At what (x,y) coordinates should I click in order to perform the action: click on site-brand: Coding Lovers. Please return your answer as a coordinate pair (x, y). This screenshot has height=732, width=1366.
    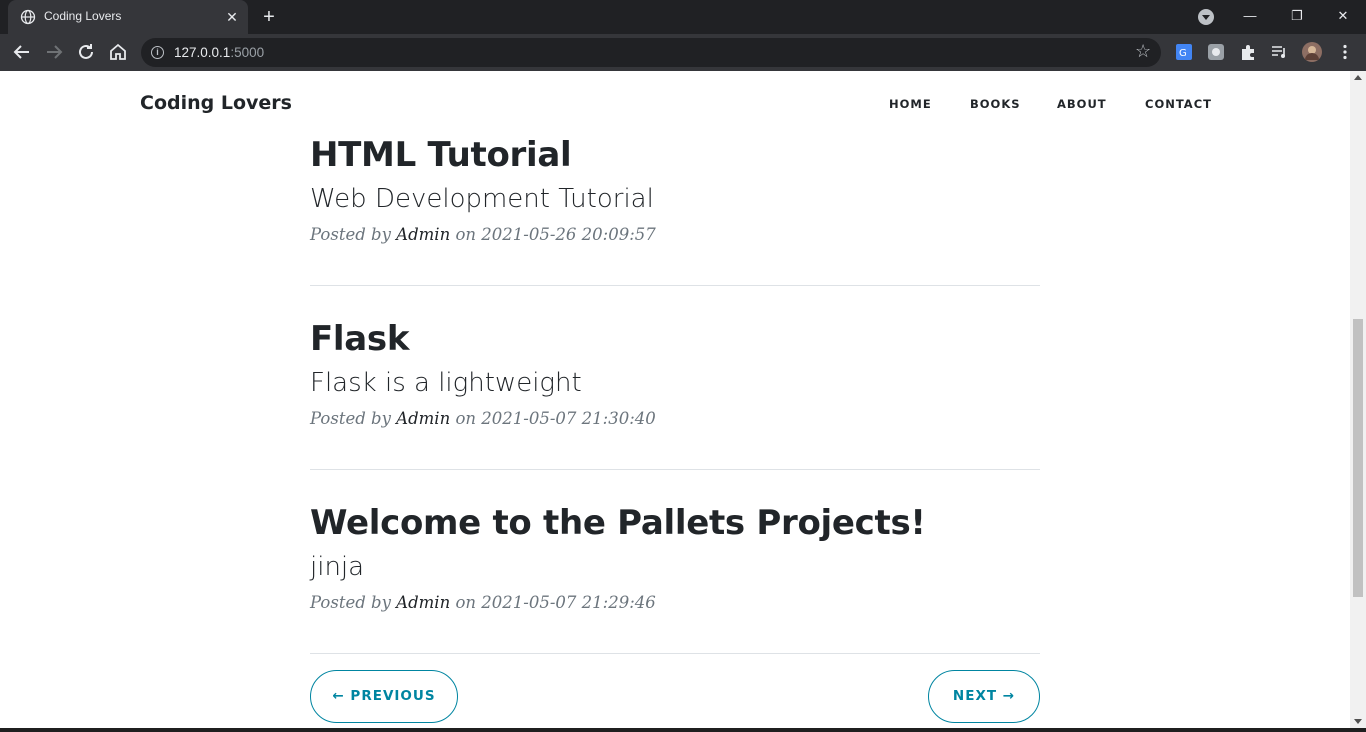
    Looking at the image, I should click on (216, 103).